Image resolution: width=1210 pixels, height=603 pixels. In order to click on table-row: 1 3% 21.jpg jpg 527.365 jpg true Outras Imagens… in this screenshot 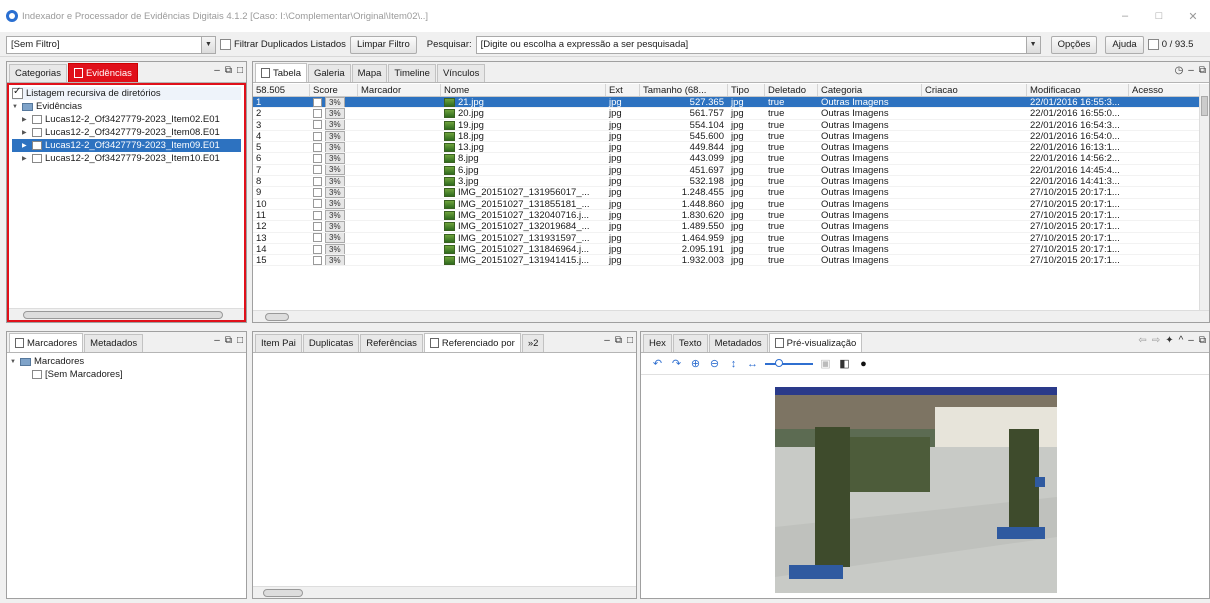, I will do `click(731, 103)`.